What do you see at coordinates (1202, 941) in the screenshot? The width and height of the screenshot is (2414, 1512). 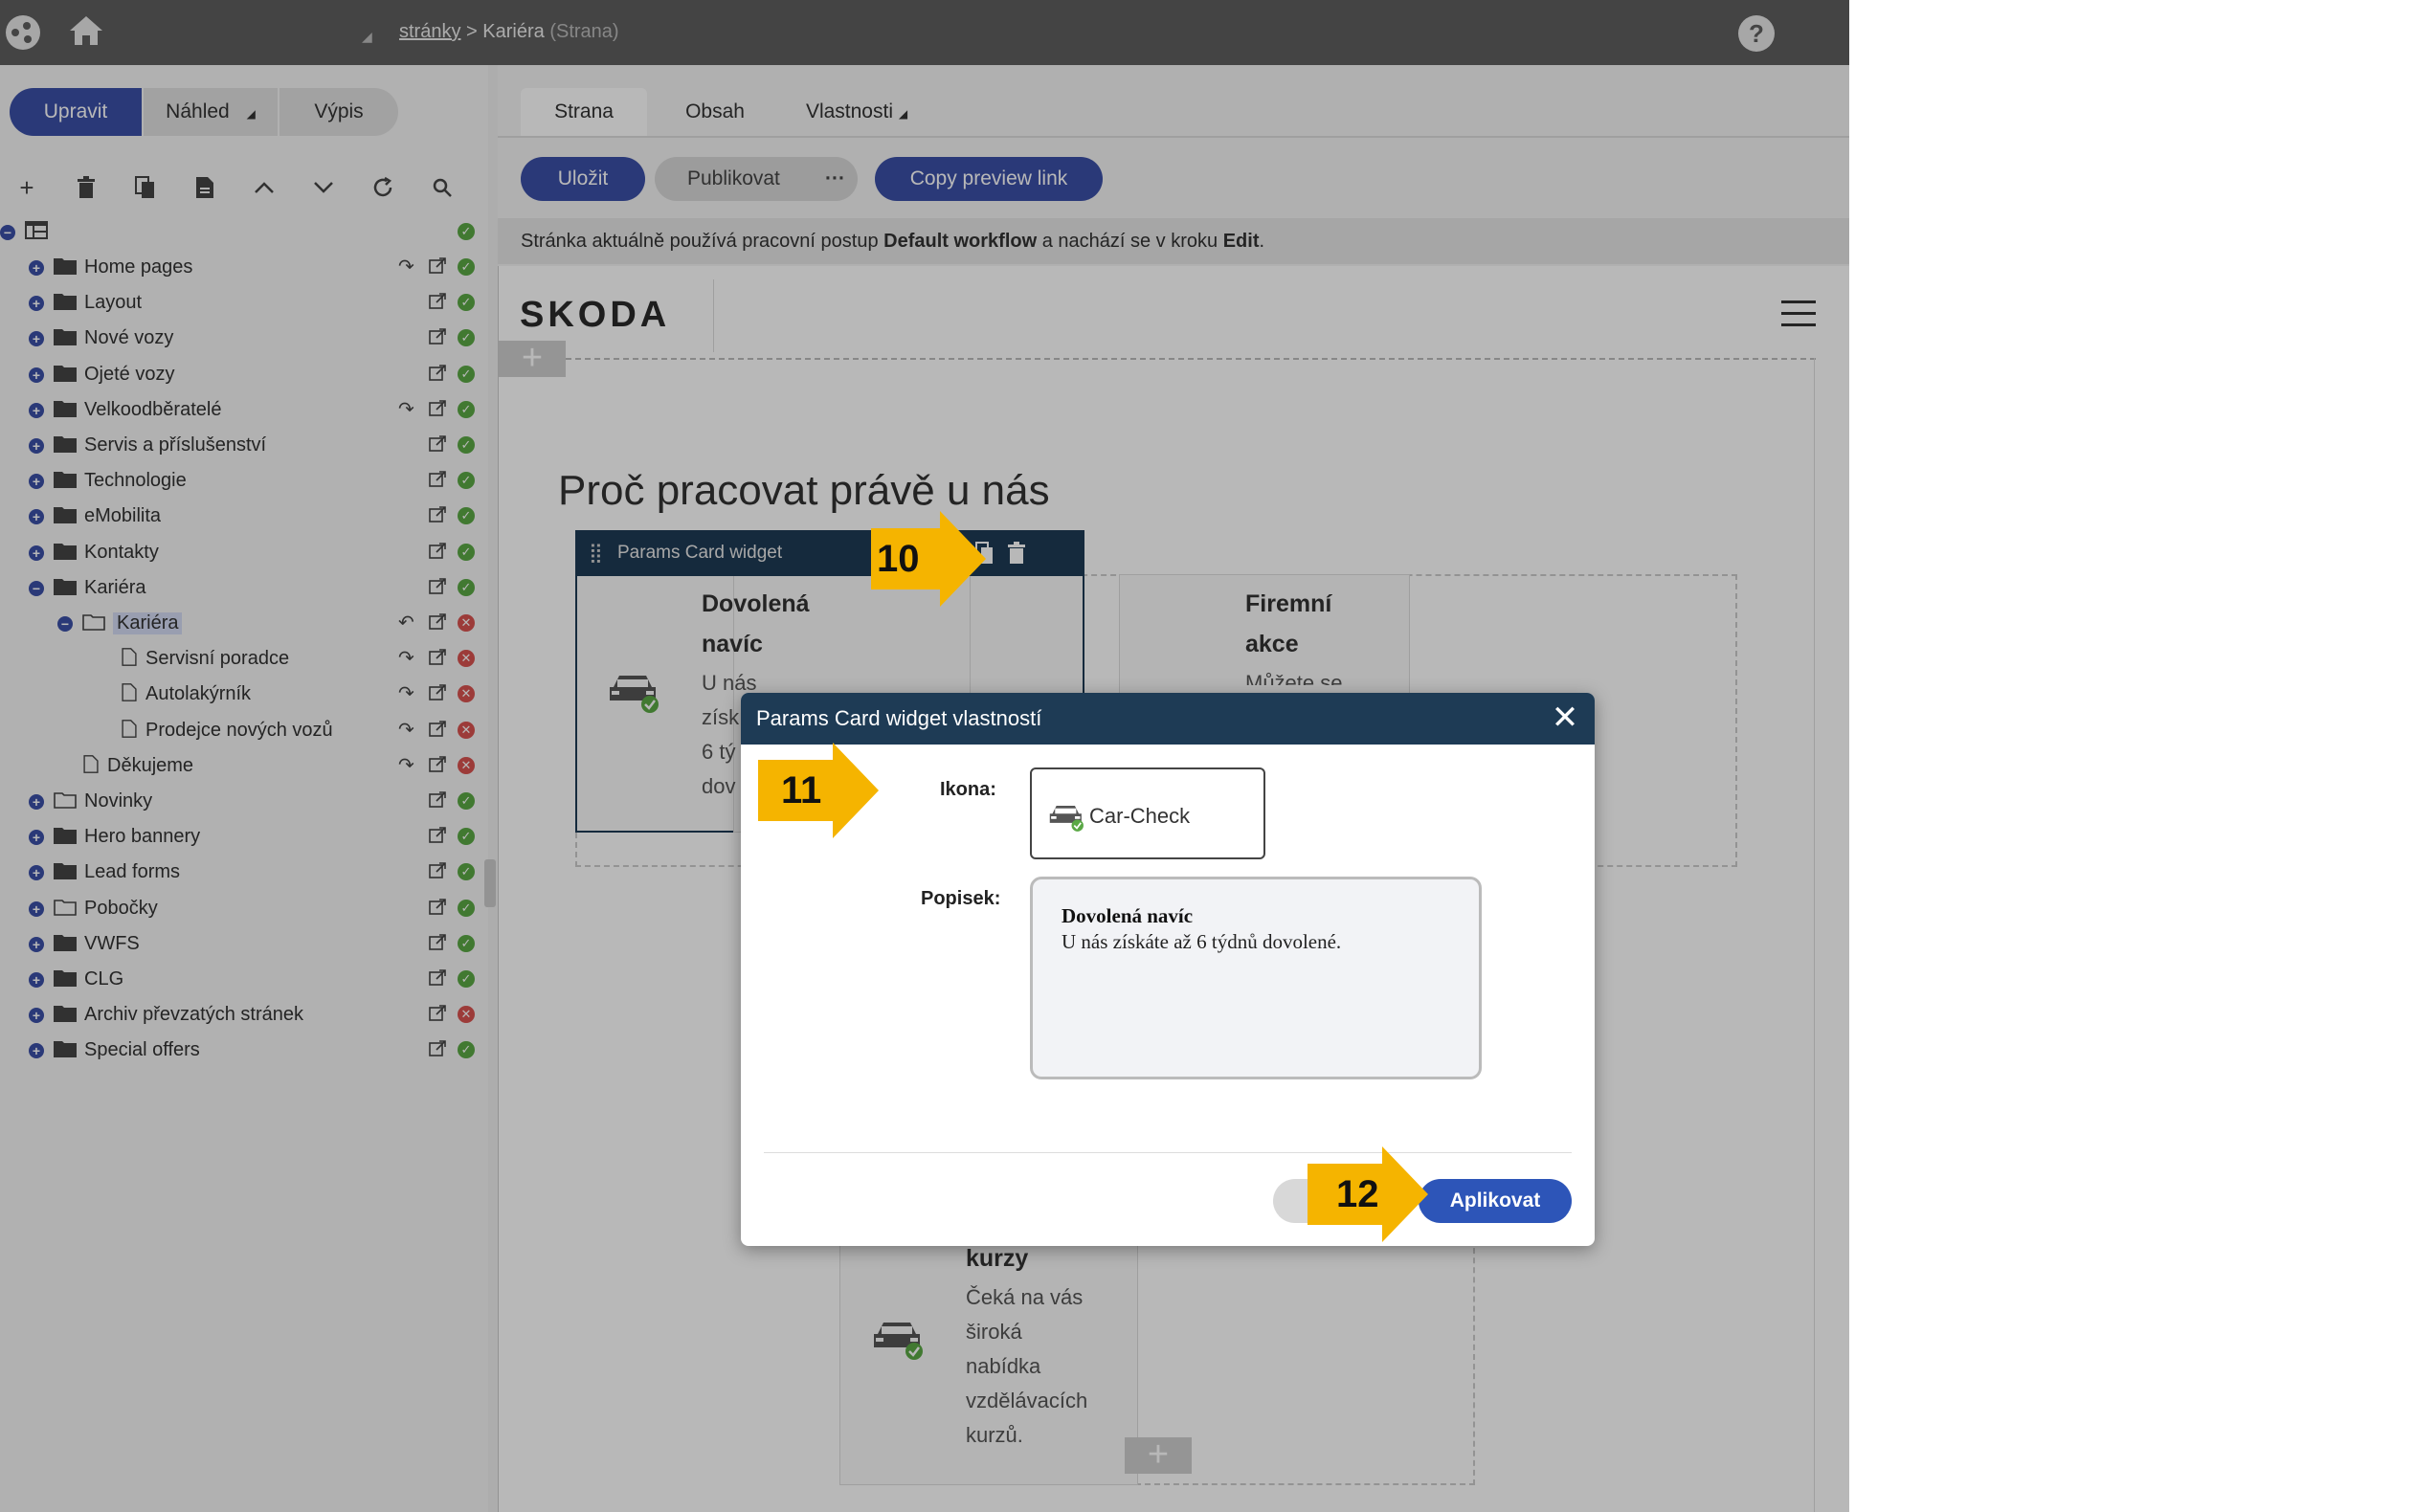 I see `description-text: U nás získáte až 6 týdnů dovolené.` at bounding box center [1202, 941].